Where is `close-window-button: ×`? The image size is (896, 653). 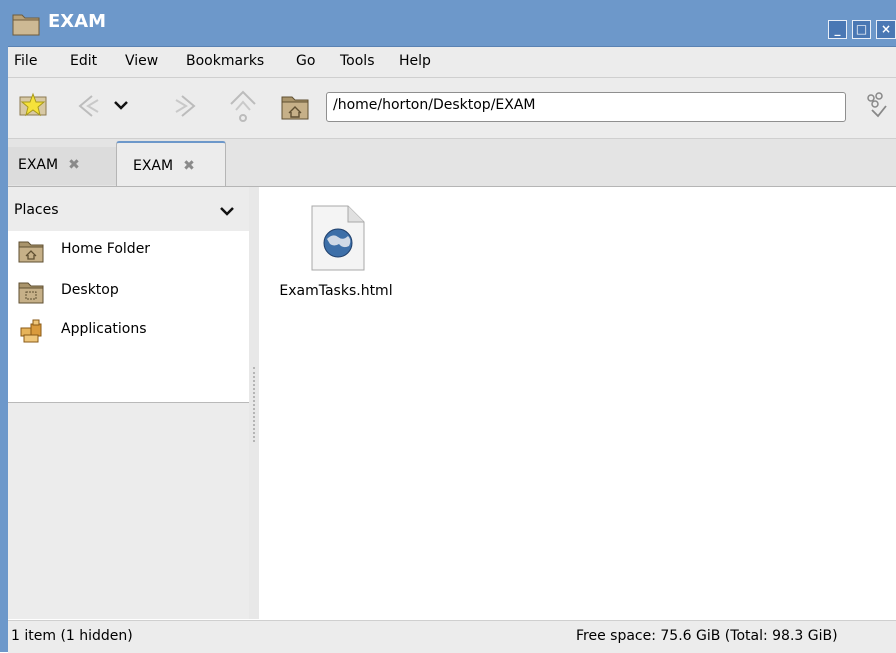
close-window-button: × is located at coordinates (886, 29).